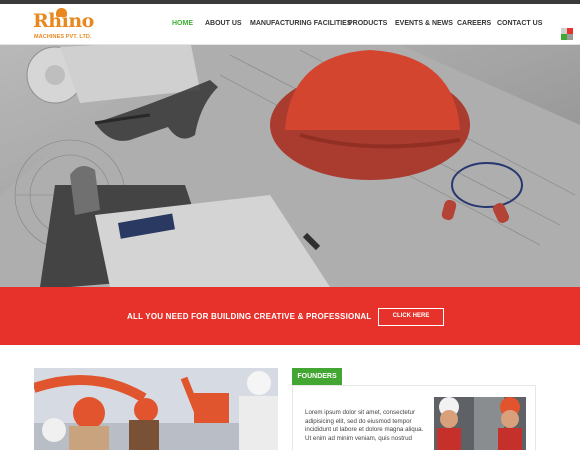  I want to click on brand-logo: Rhino MACHINES PVT. LTD., so click(63, 26).